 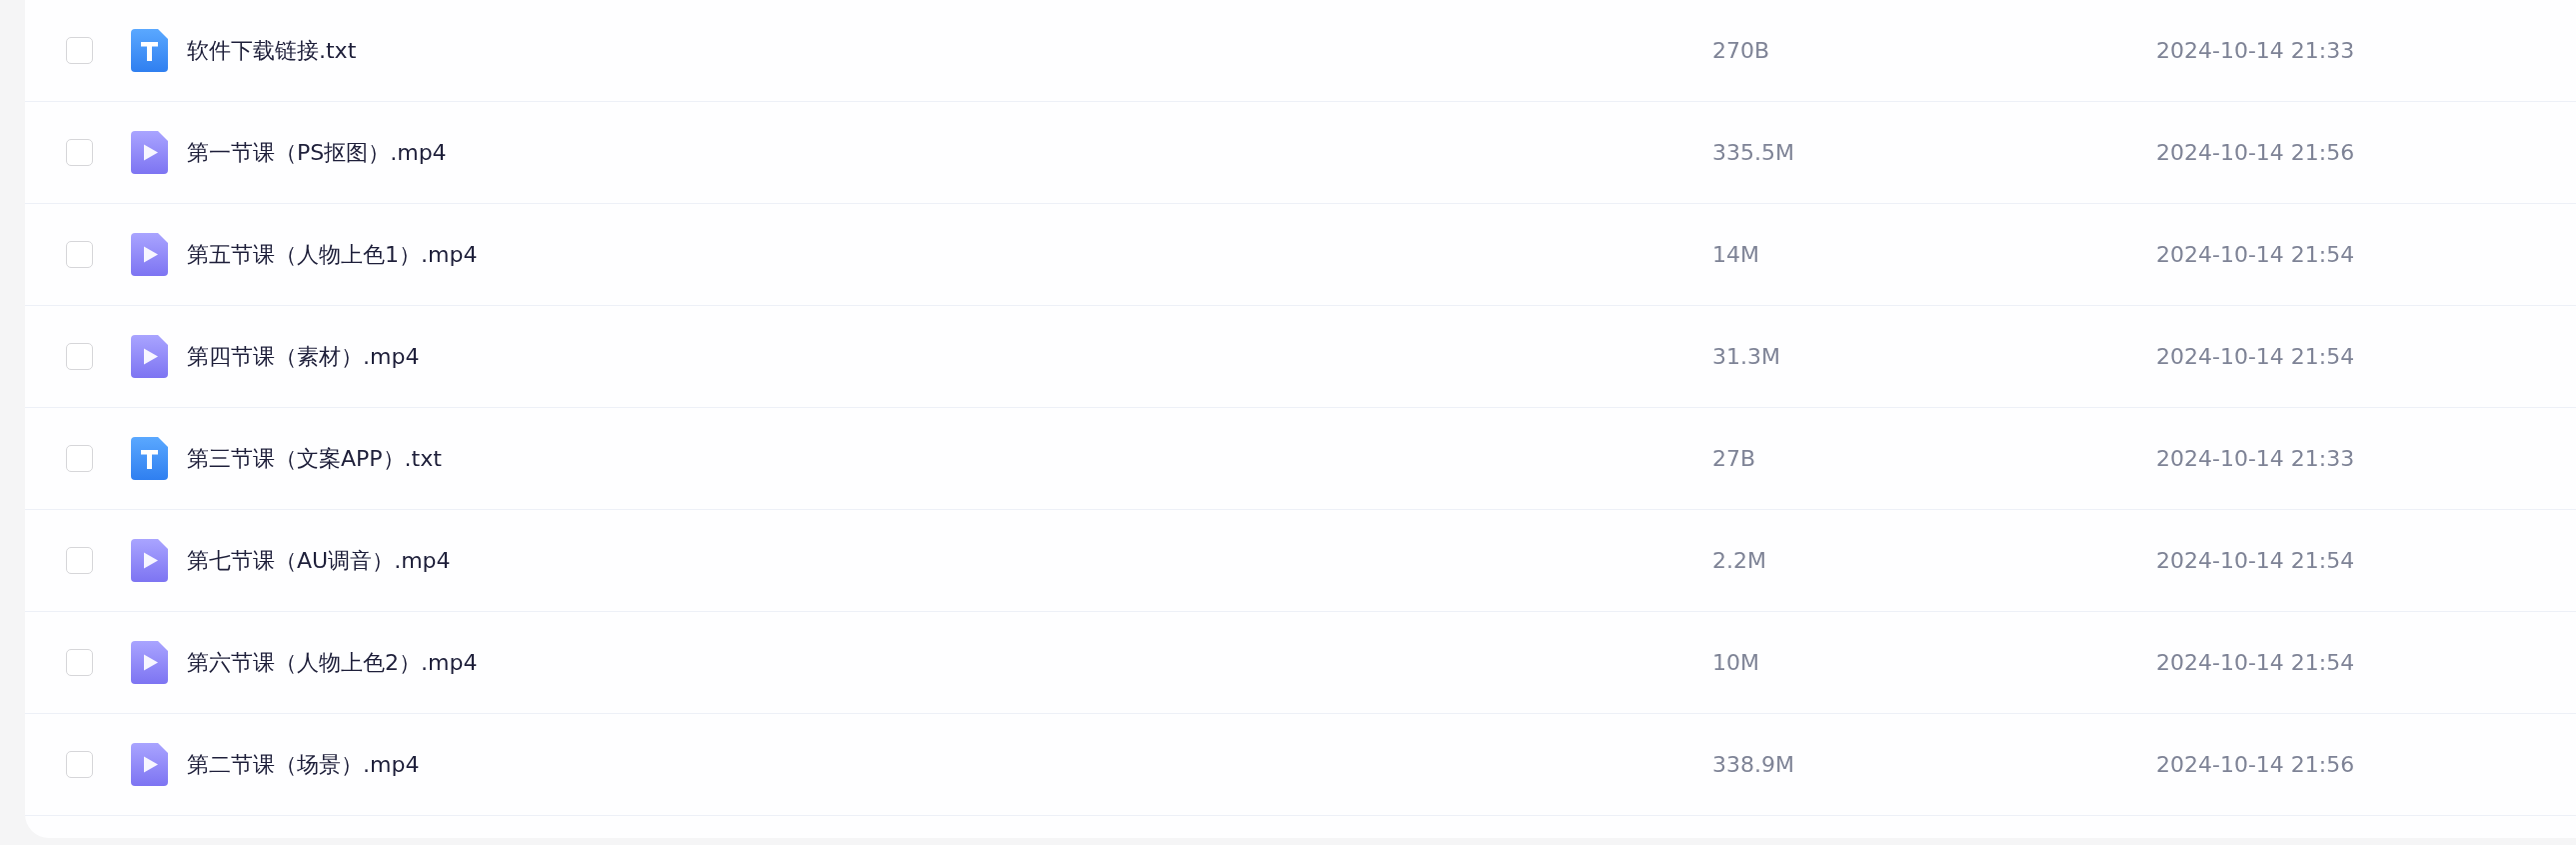 What do you see at coordinates (304, 356) in the screenshot?
I see `file-name: 第四节课（素材）.mp4` at bounding box center [304, 356].